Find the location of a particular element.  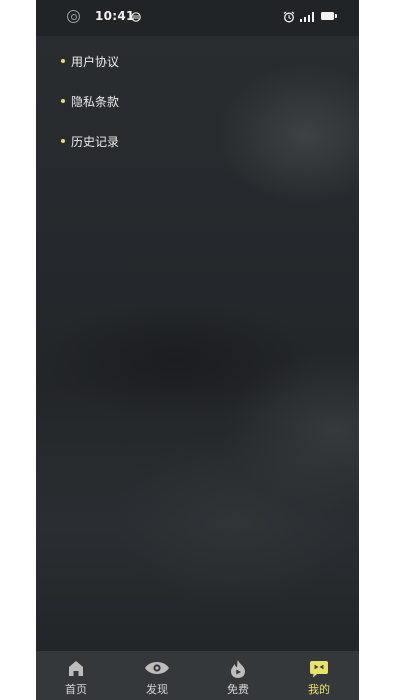

eye-icon is located at coordinates (157, 668).